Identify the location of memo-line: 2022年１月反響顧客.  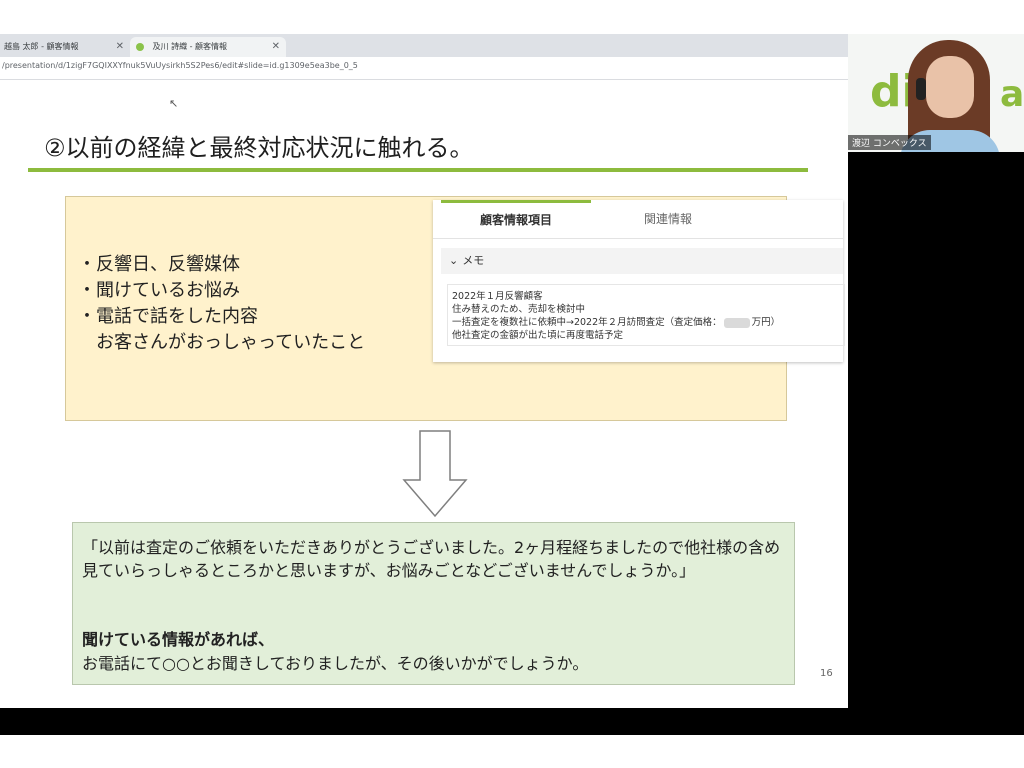
(497, 296).